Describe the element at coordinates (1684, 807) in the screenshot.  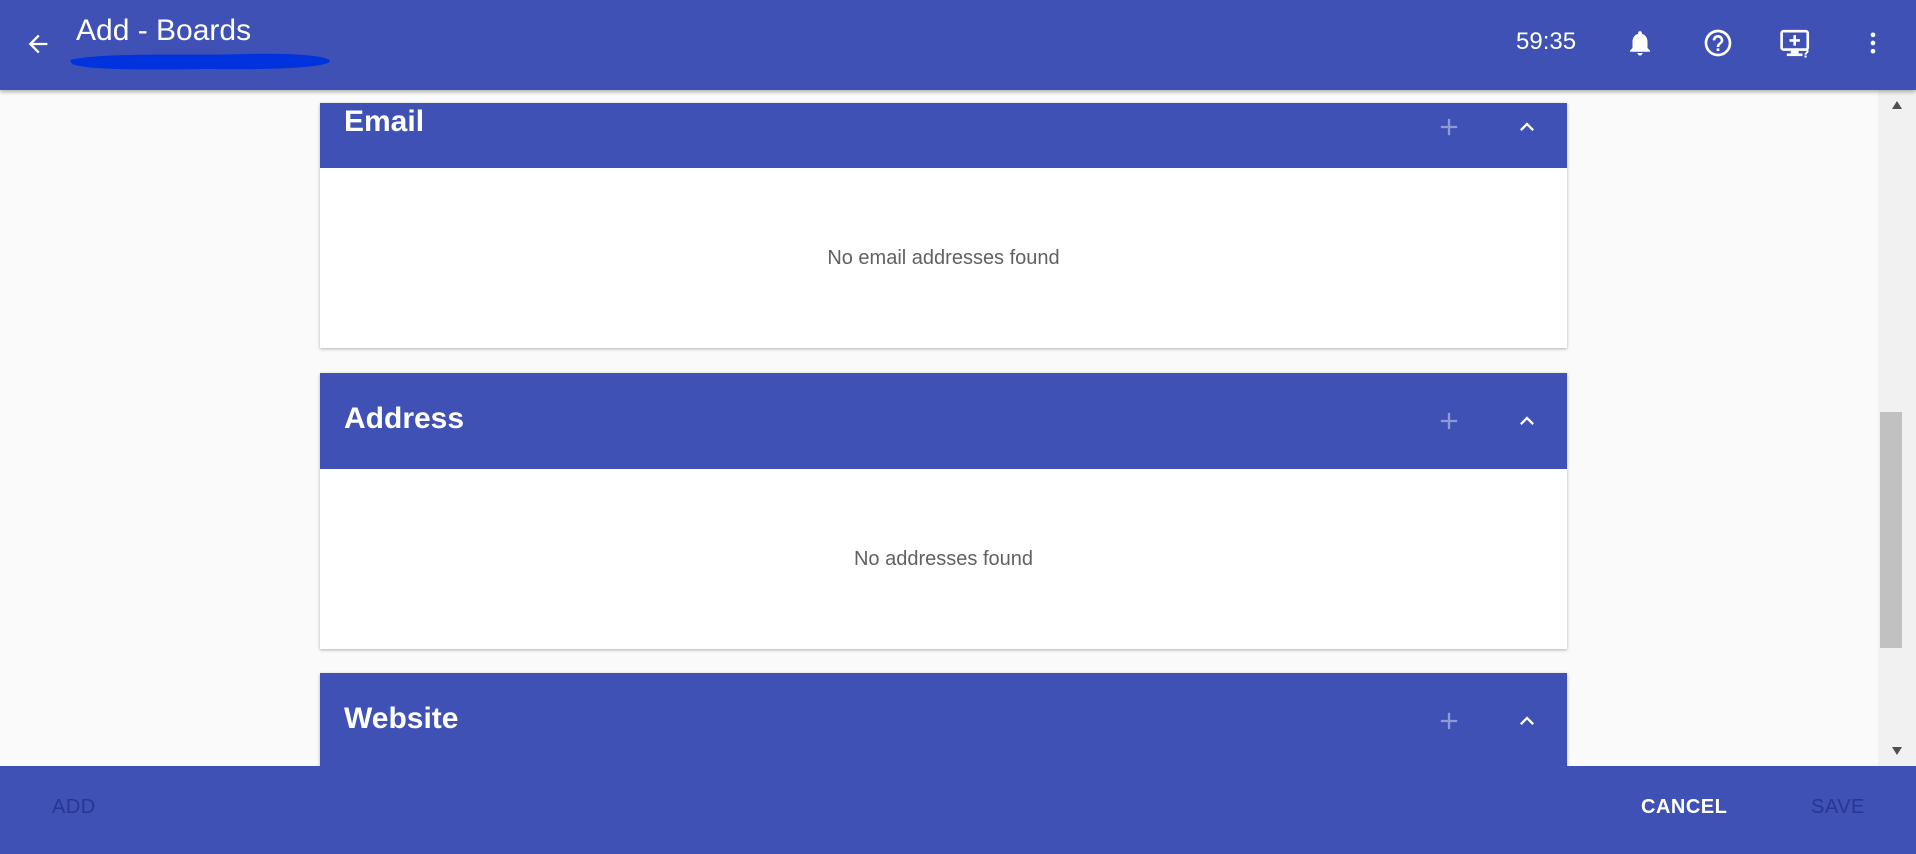
I see `cancel-button: CANCEL` at that location.